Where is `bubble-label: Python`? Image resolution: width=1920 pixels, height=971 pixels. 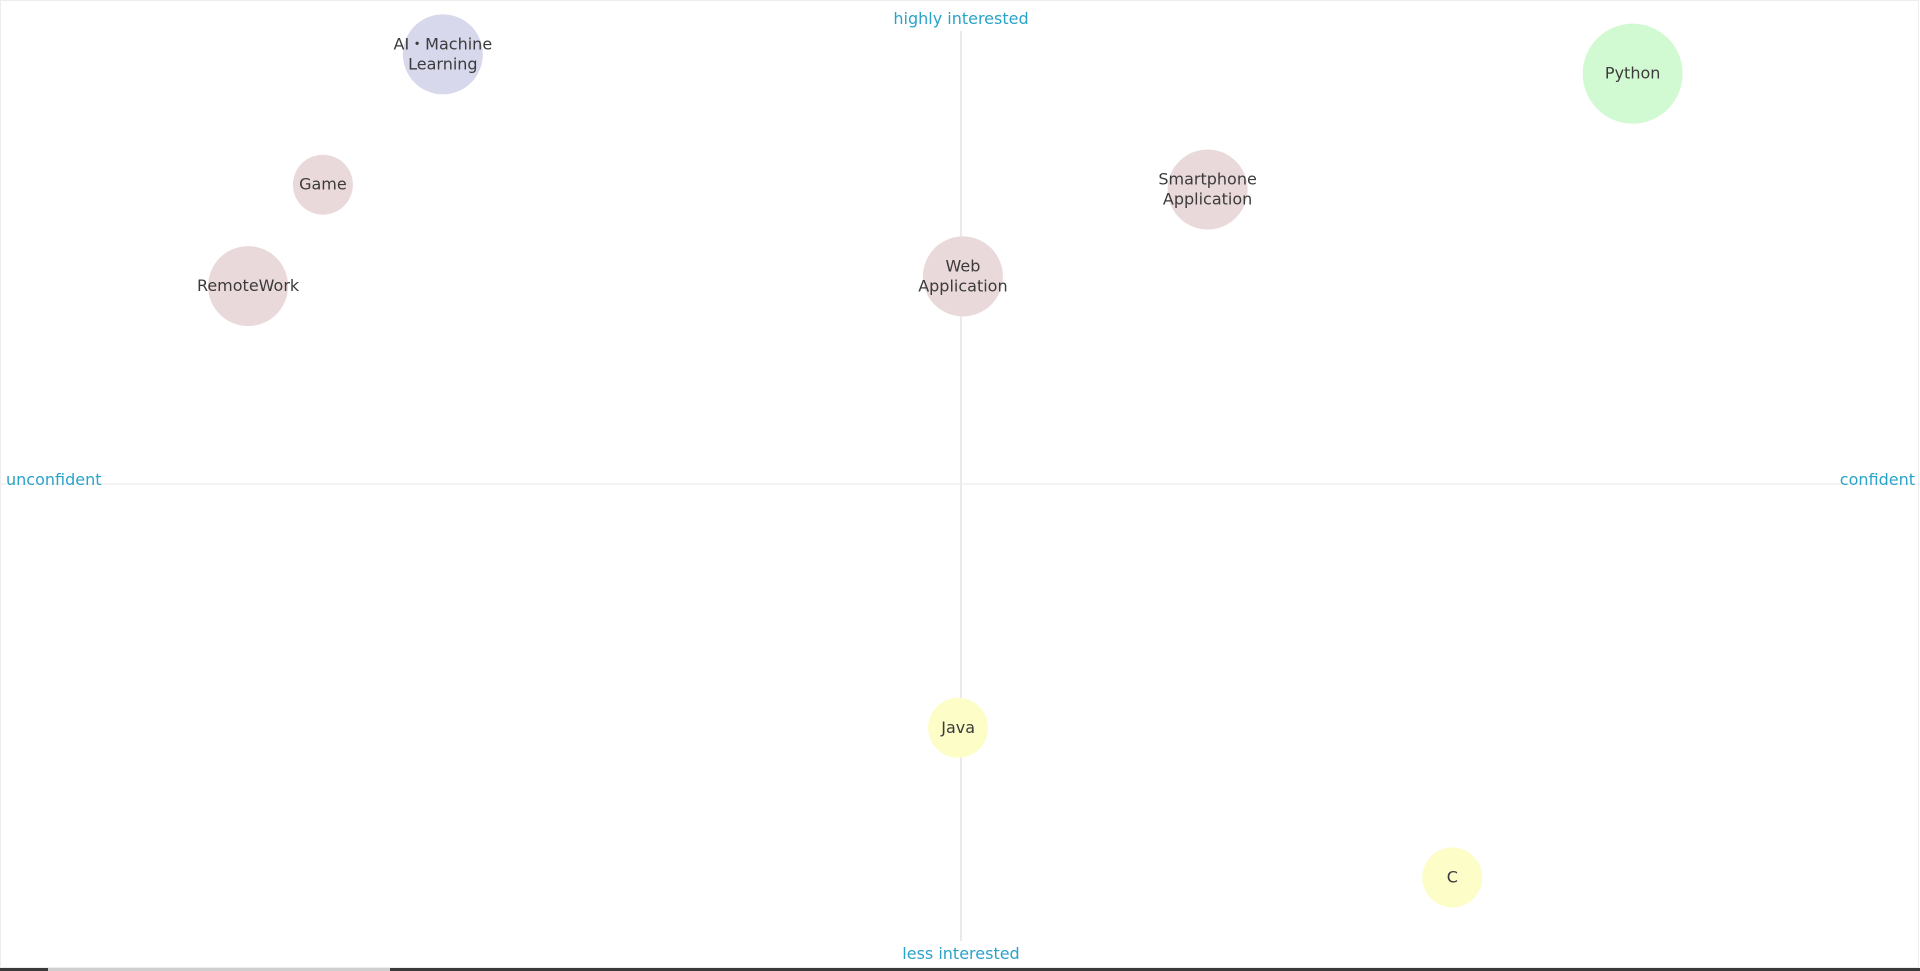
bubble-label: Python is located at coordinates (1632, 73).